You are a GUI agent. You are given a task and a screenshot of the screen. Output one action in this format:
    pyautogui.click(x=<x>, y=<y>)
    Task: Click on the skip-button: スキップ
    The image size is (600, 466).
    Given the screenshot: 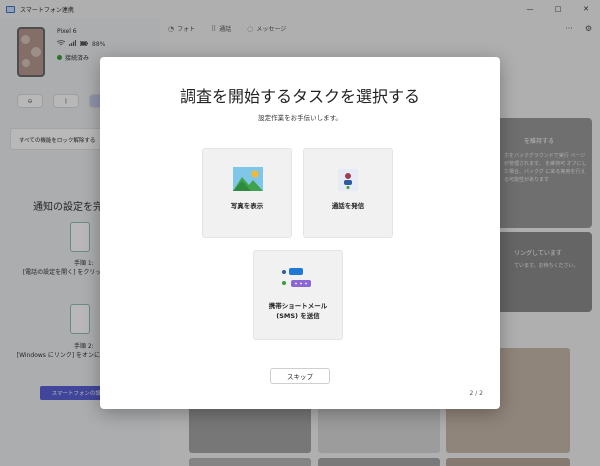 What is the action you would take?
    pyautogui.click(x=300, y=376)
    